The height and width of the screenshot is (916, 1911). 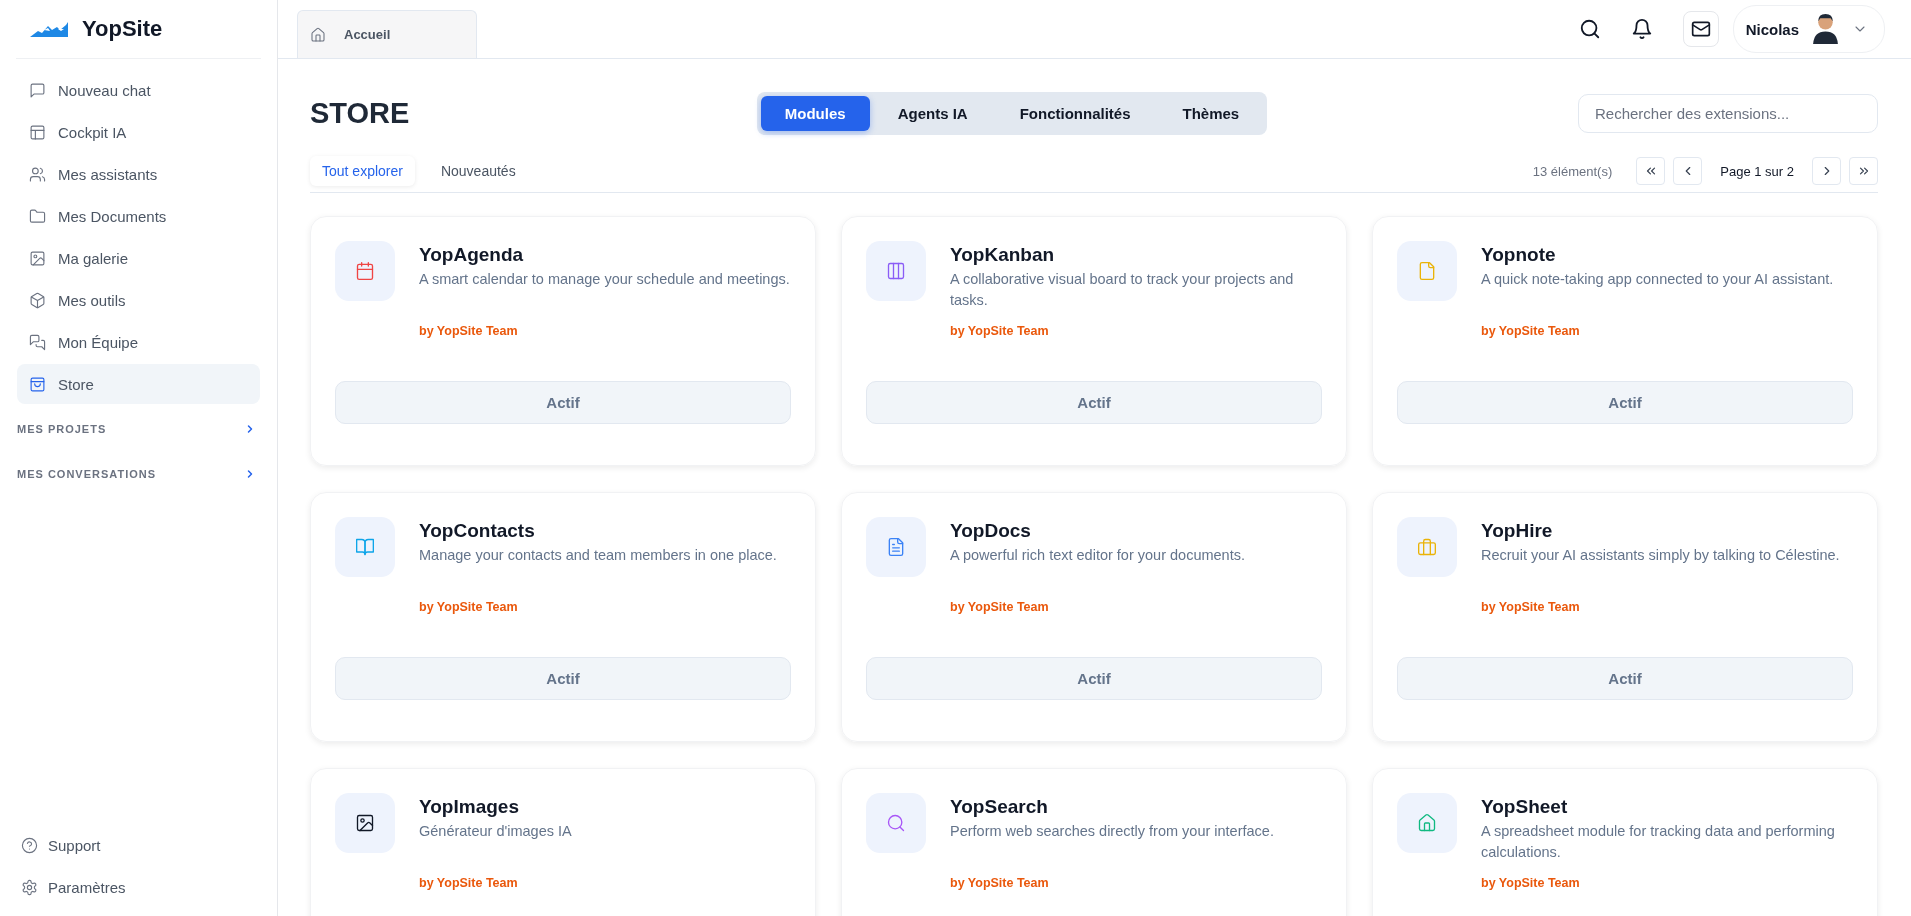 I want to click on module-description: Recruit your AI assistants simply by talking to Célestine., so click(x=1660, y=555).